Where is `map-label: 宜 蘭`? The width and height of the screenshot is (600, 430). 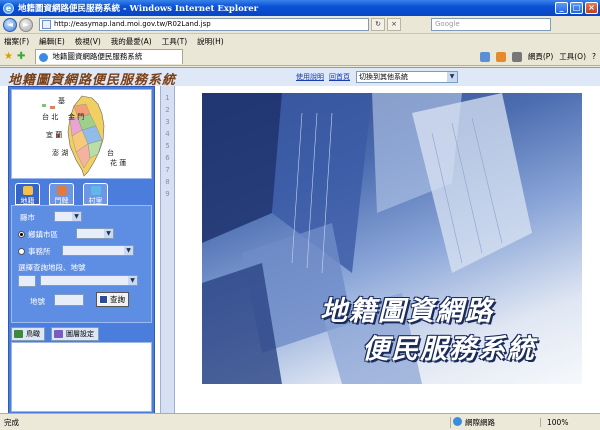 map-label: 宜 蘭 is located at coordinates (54, 135).